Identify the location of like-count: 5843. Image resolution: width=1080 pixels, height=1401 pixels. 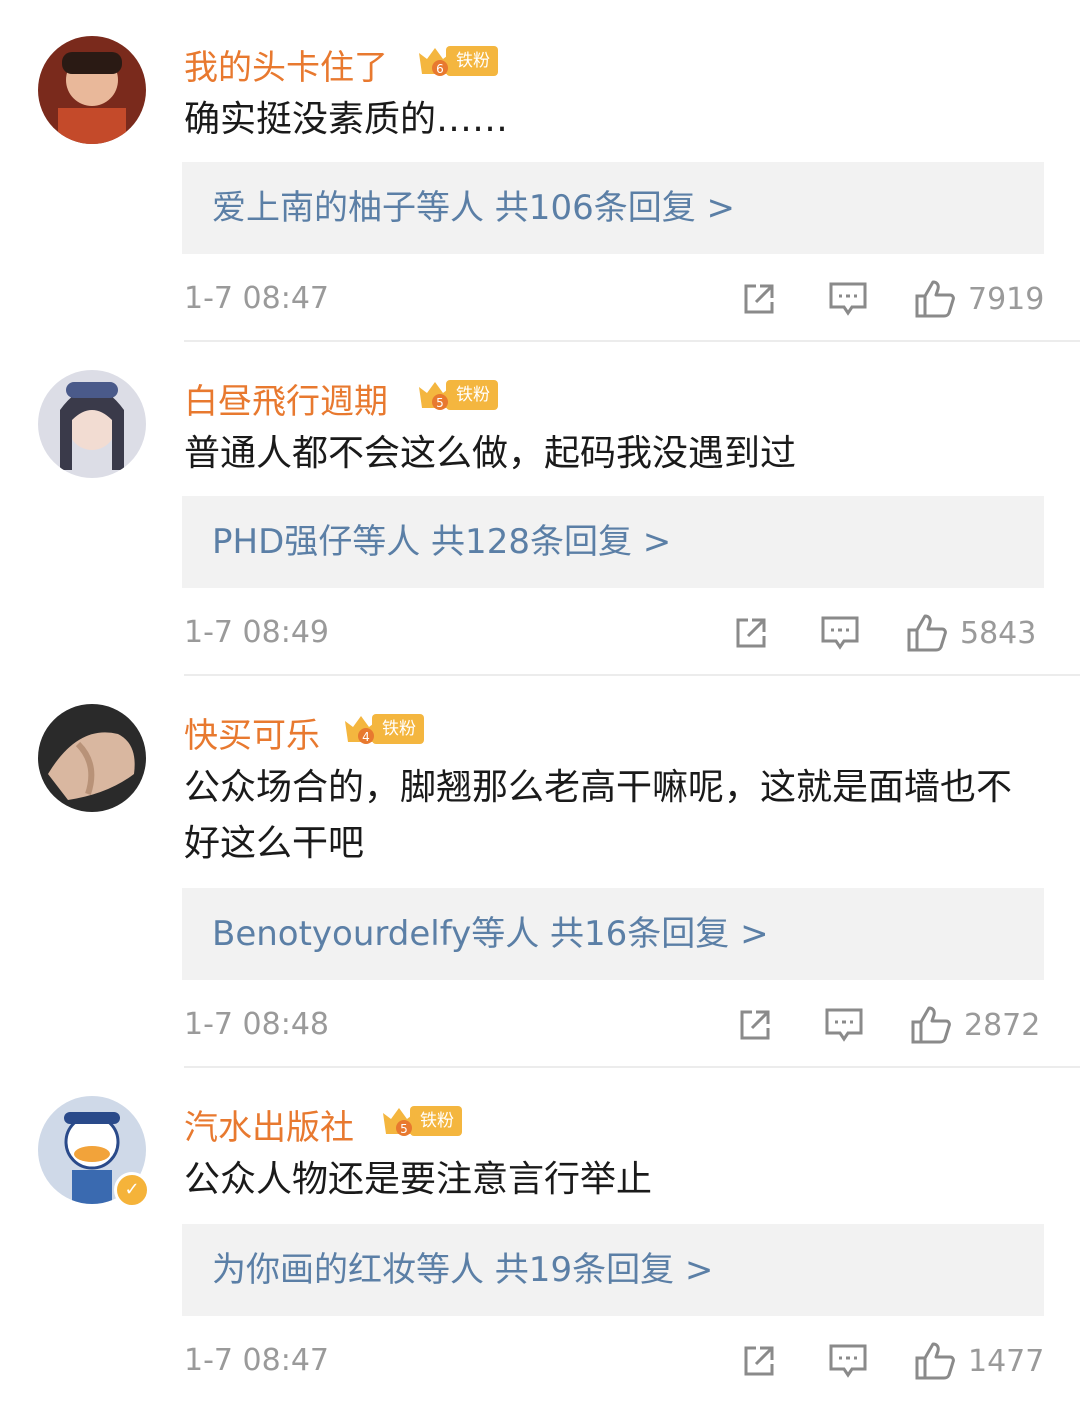
(998, 633).